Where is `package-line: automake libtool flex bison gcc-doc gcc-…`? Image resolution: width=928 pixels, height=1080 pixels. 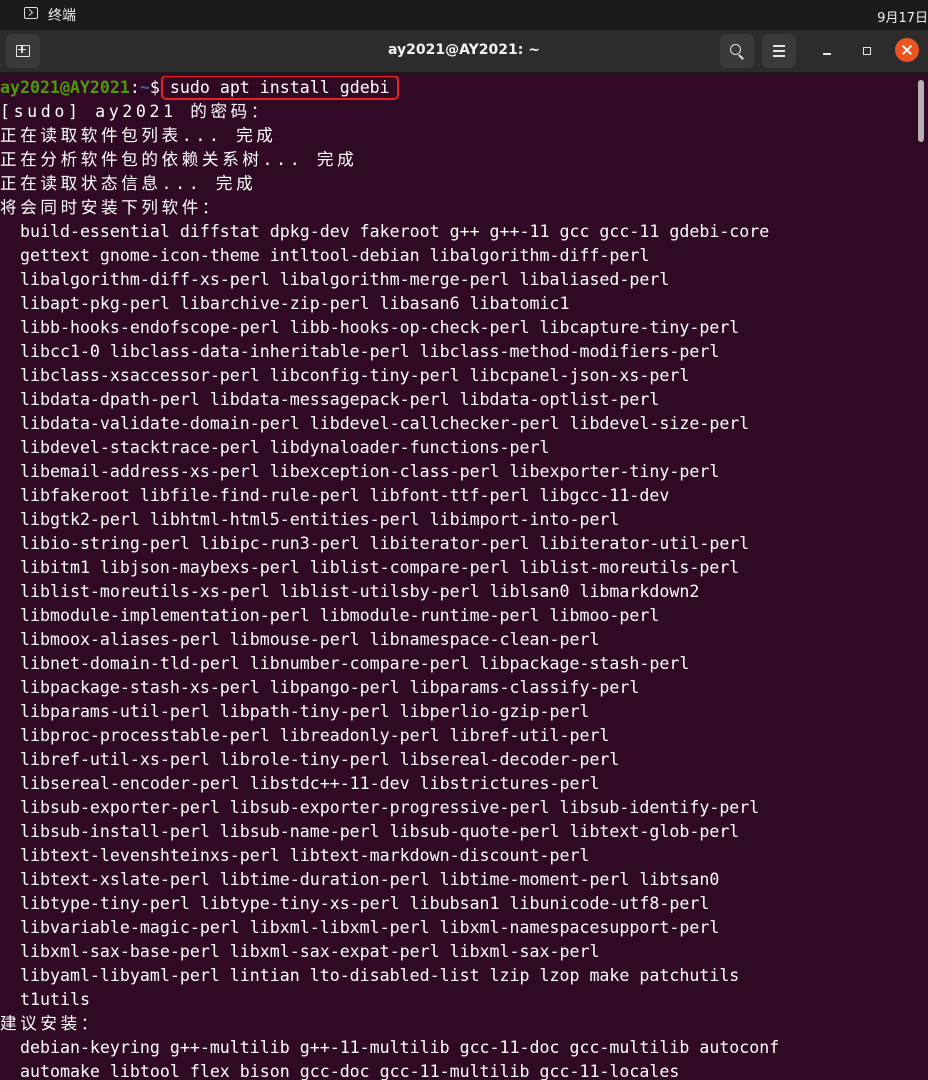
package-line: automake libtool flex bison gcc-doc gcc-… is located at coordinates (350, 1071).